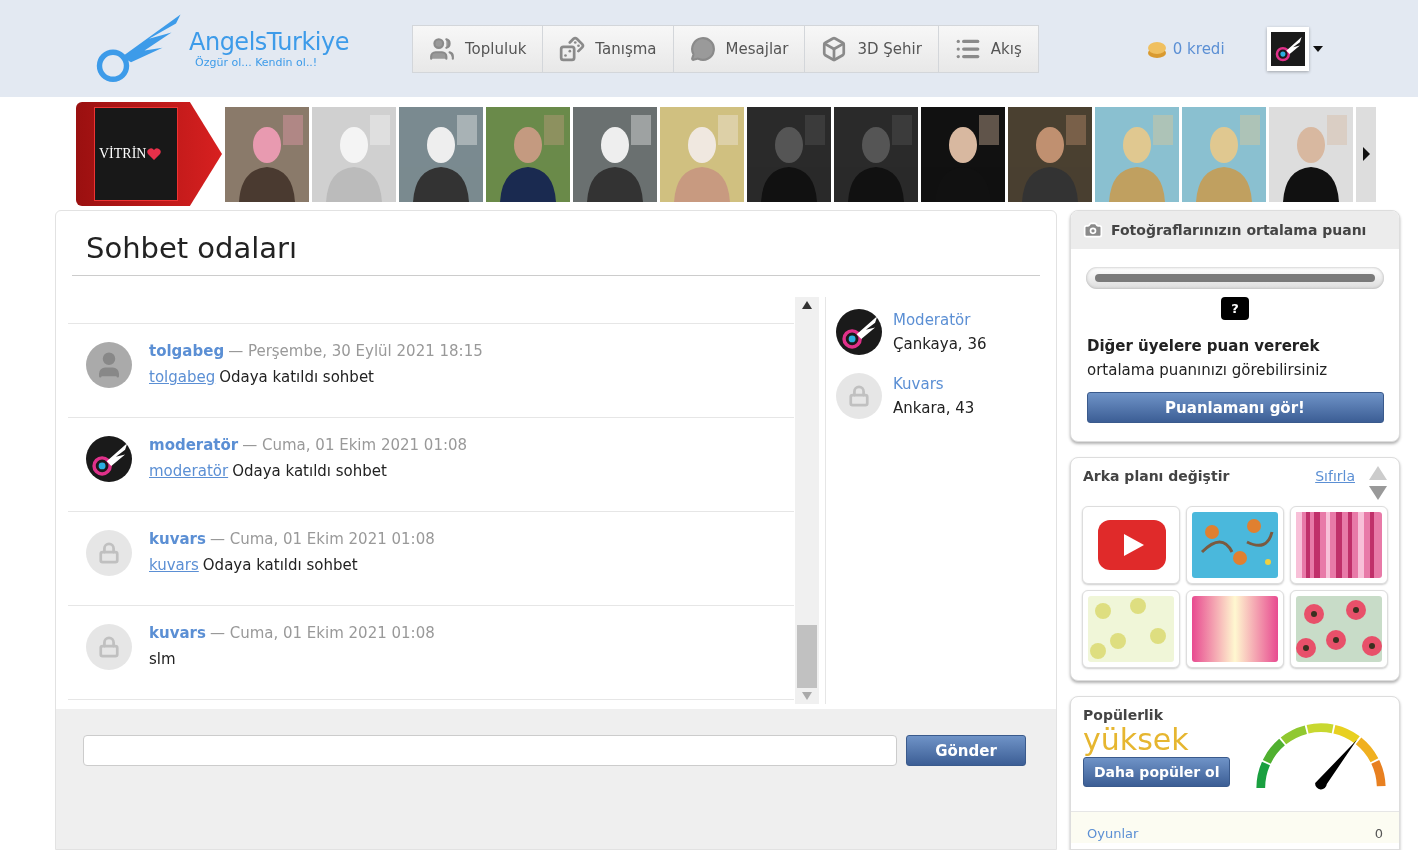  I want to click on caret-icon, so click(1317, 48).